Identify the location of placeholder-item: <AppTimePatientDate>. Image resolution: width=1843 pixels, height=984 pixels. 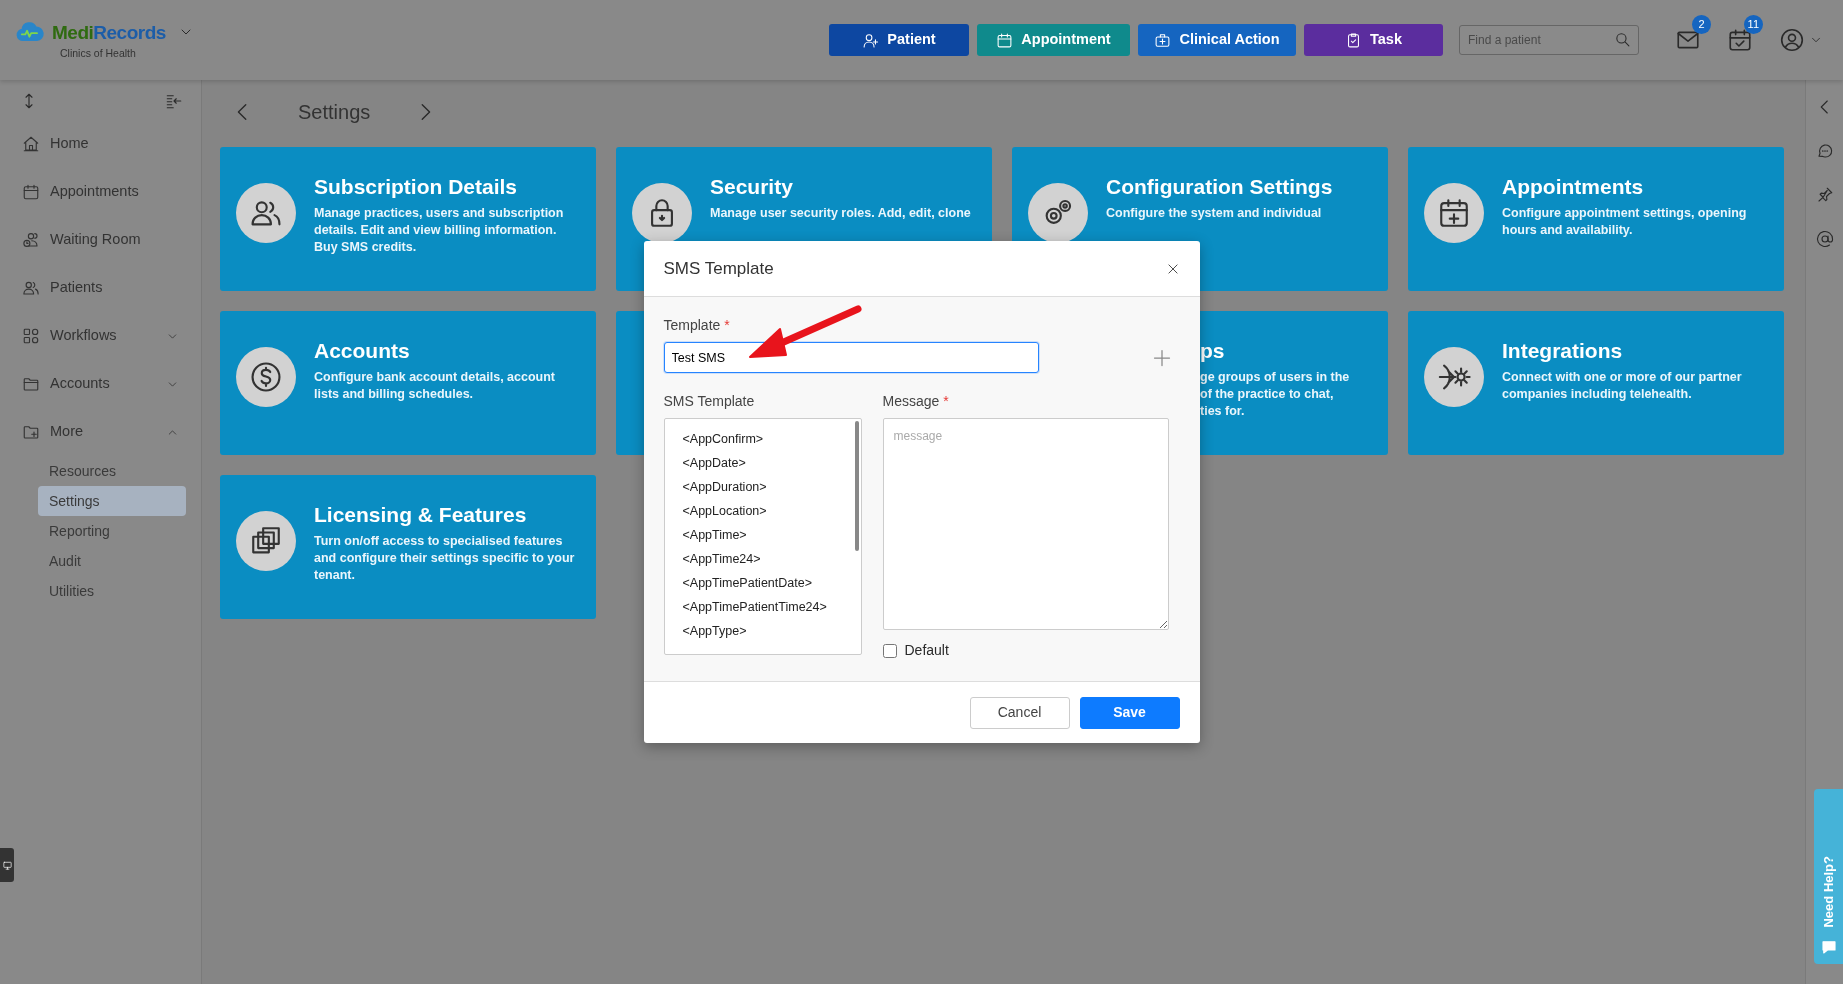
(771, 585).